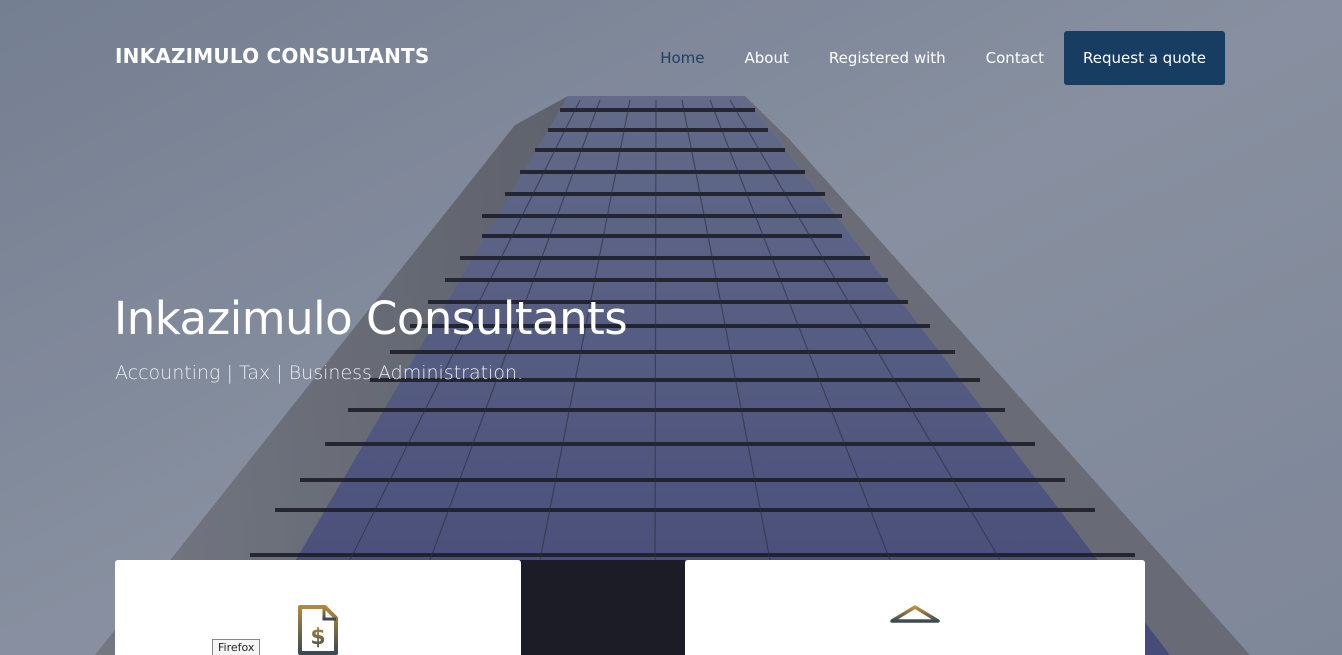 The image size is (1342, 655). Describe the element at coordinates (1144, 58) in the screenshot. I see `request-quote-button: Request a quote` at that location.